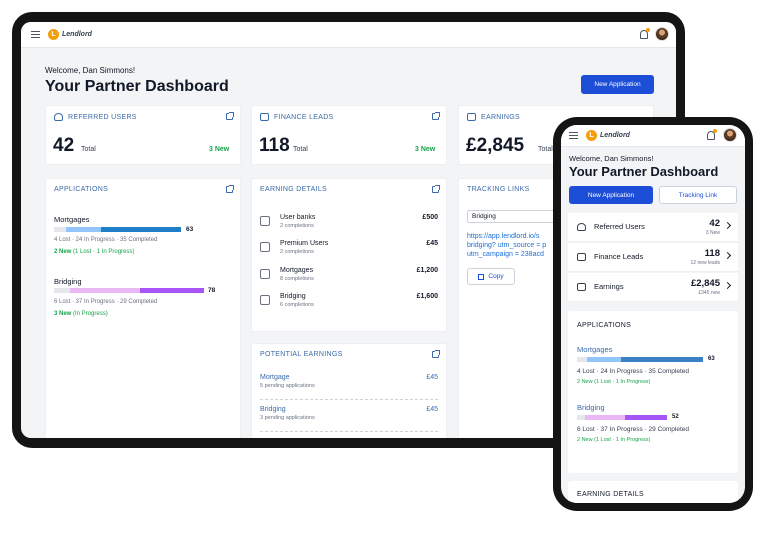 The height and width of the screenshot is (538, 768). What do you see at coordinates (675, 417) in the screenshot?
I see `application-count: 52` at bounding box center [675, 417].